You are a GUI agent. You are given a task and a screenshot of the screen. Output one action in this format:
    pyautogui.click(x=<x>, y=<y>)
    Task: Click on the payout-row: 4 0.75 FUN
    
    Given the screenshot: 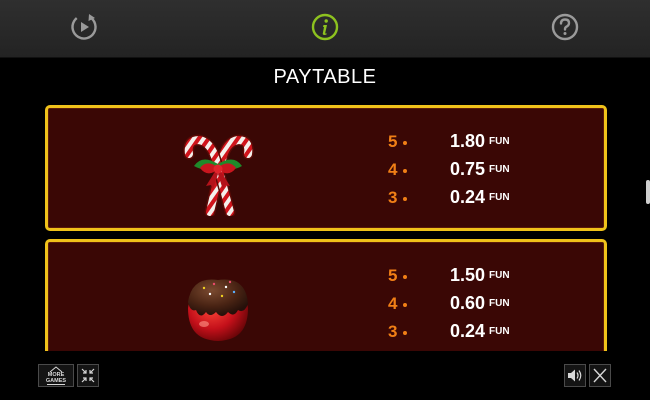 What is the action you would take?
    pyautogui.click(x=488, y=172)
    